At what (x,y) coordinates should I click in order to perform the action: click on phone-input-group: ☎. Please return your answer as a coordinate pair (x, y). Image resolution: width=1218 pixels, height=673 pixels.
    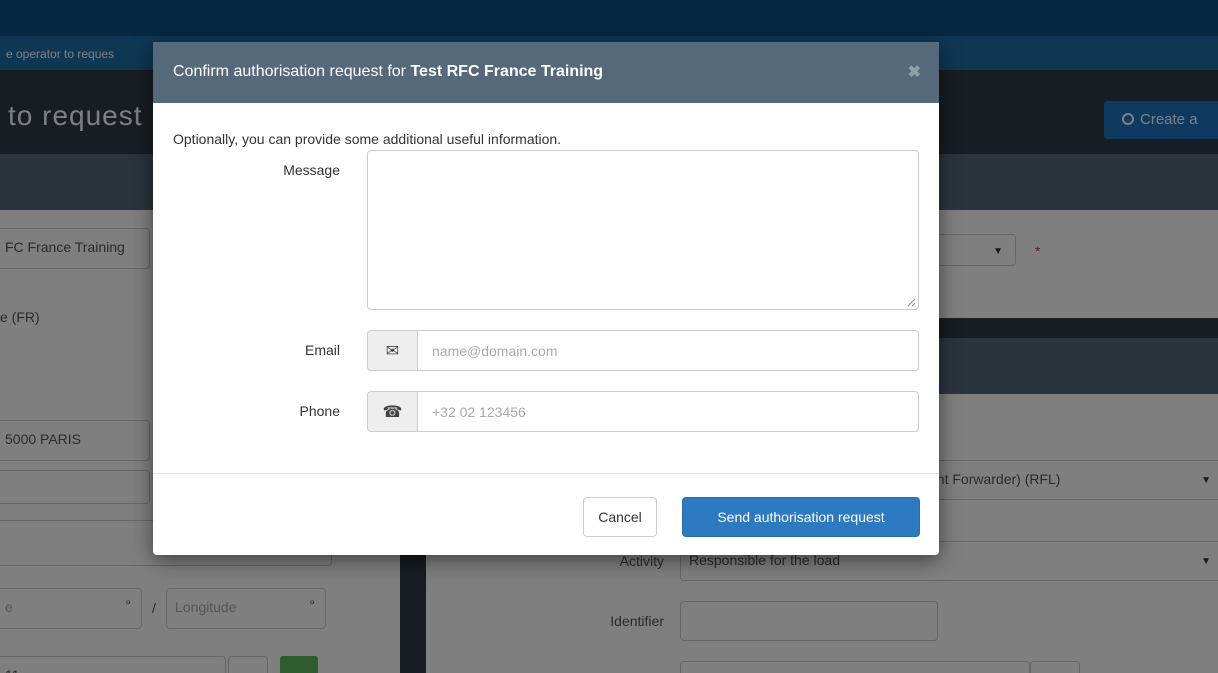
    Looking at the image, I should click on (643, 411).